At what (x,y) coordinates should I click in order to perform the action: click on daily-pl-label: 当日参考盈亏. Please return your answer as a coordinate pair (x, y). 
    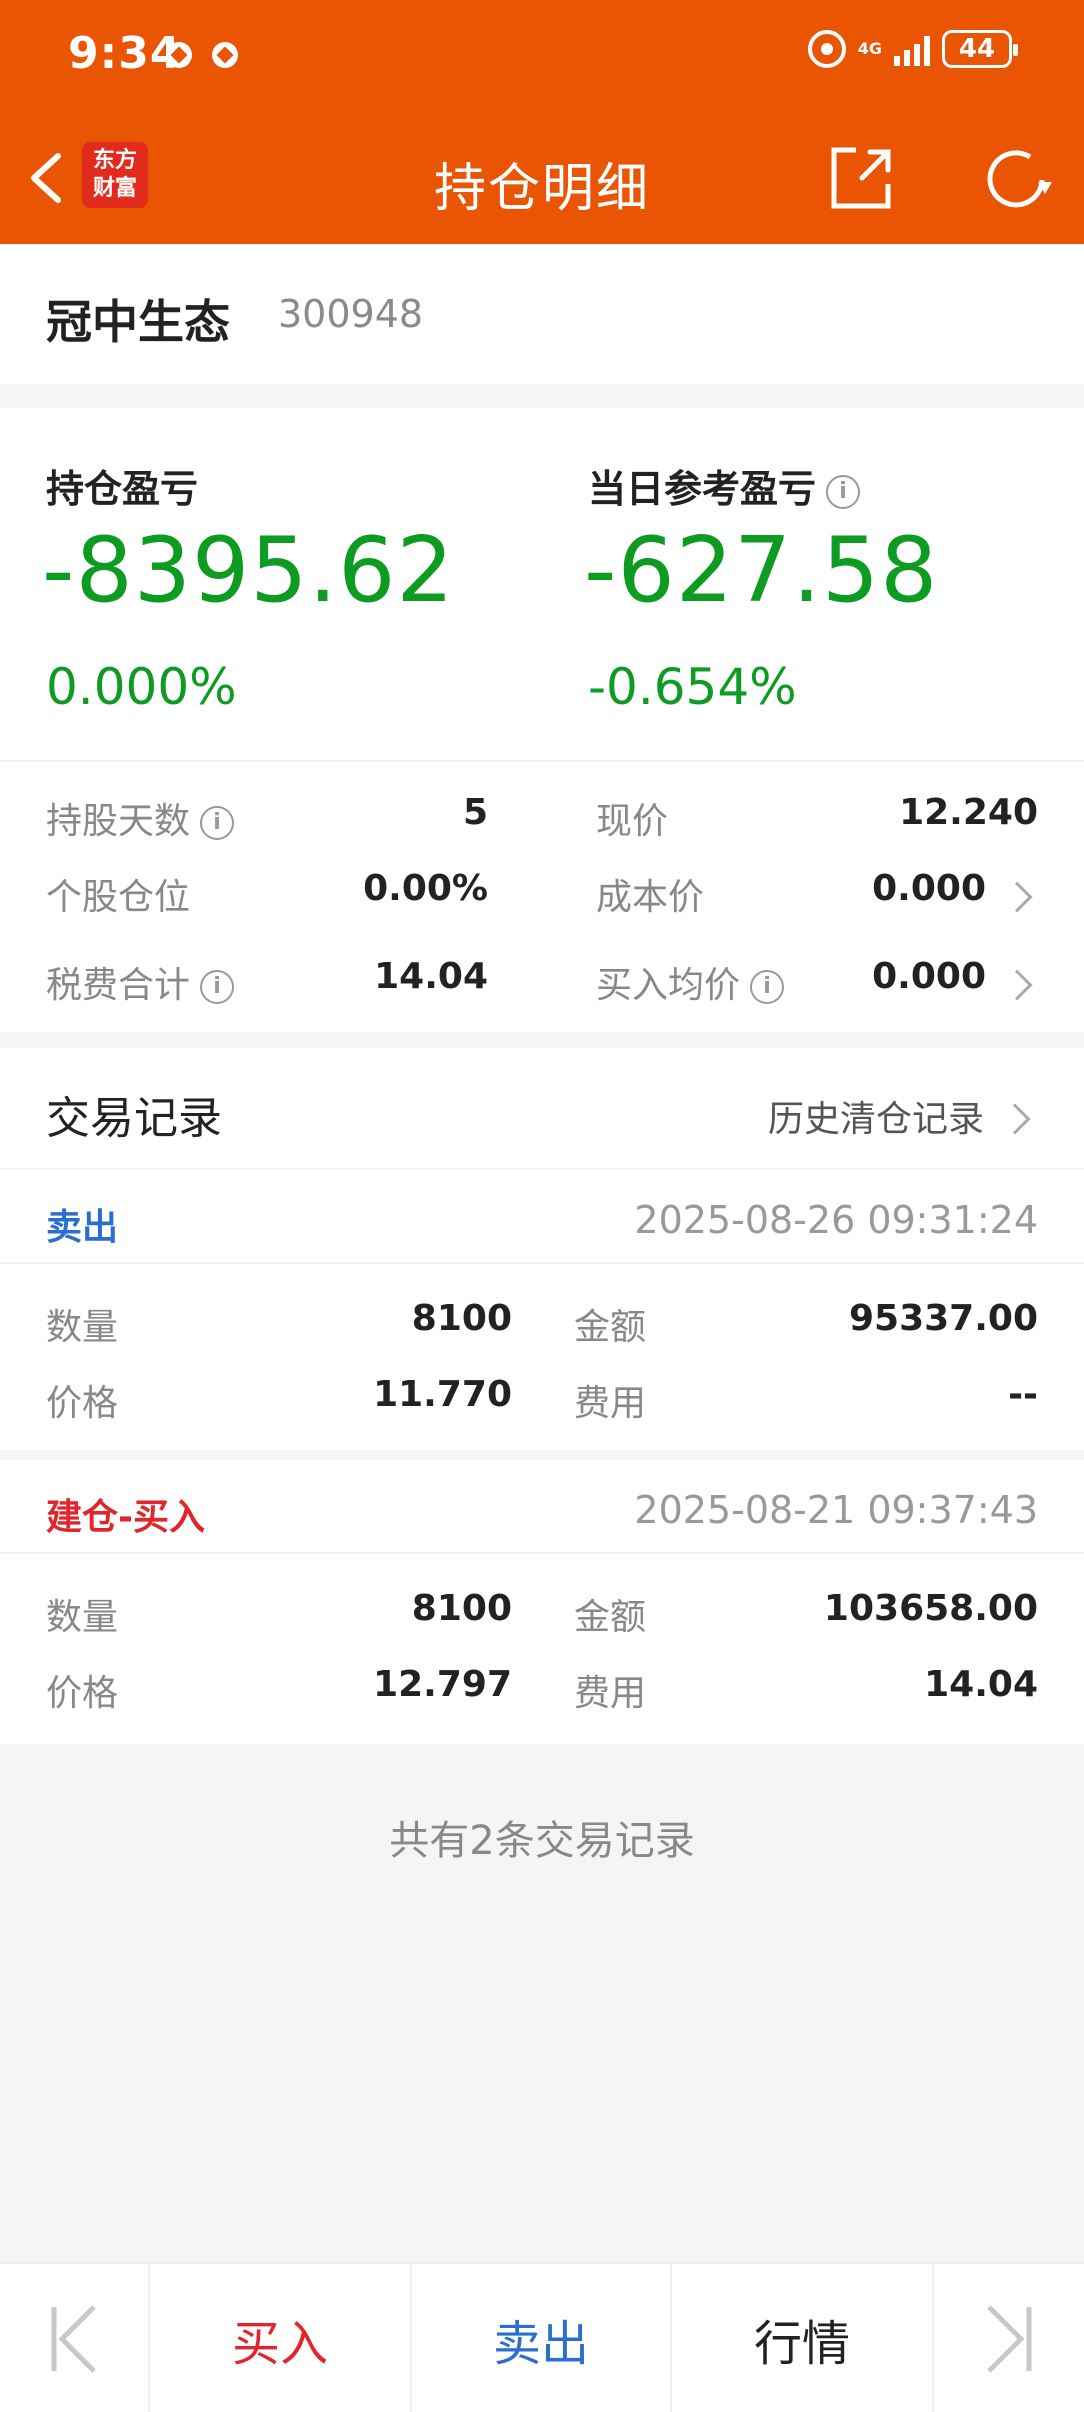
    Looking at the image, I should click on (702, 489).